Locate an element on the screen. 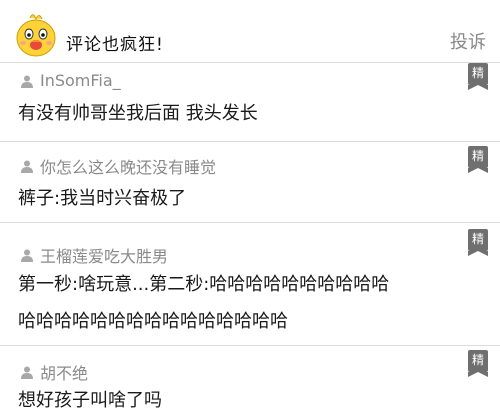 This screenshot has height=416, width=500. comment-text: 裤子:我当时兴奋极了 is located at coordinates (102, 198).